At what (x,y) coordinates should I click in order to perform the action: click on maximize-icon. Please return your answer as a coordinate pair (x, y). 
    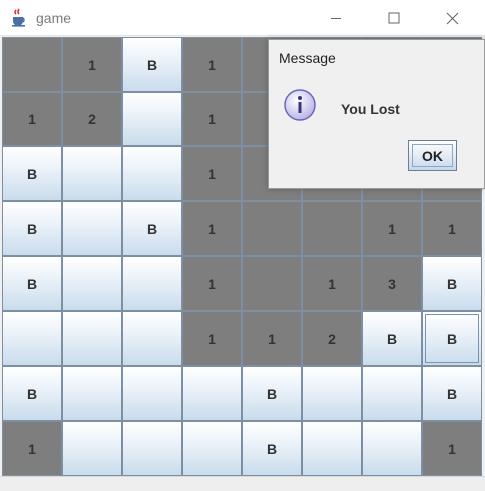
    Looking at the image, I should click on (394, 18).